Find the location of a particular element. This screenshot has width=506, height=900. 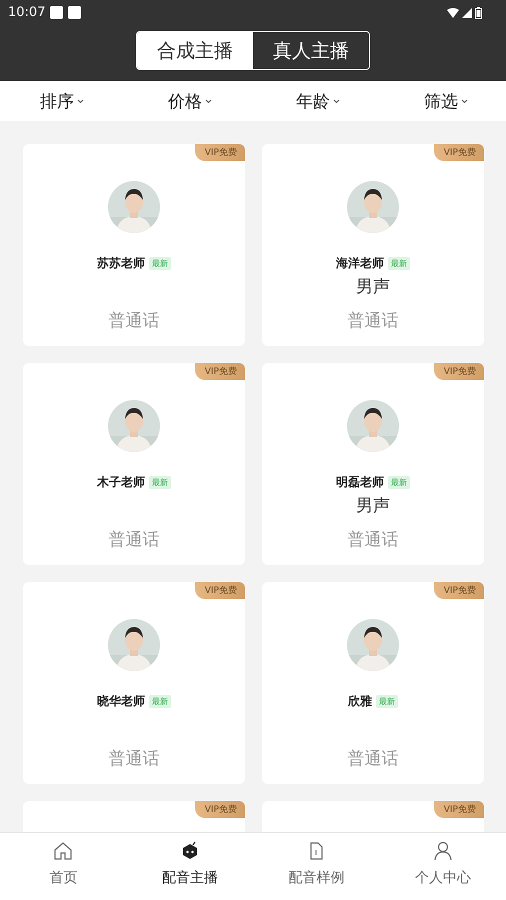

home-icon is located at coordinates (63, 851).